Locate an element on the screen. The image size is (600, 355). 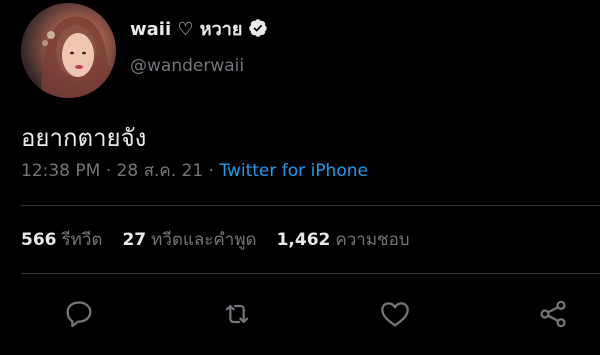
quotes-count: 27 is located at coordinates (134, 240).